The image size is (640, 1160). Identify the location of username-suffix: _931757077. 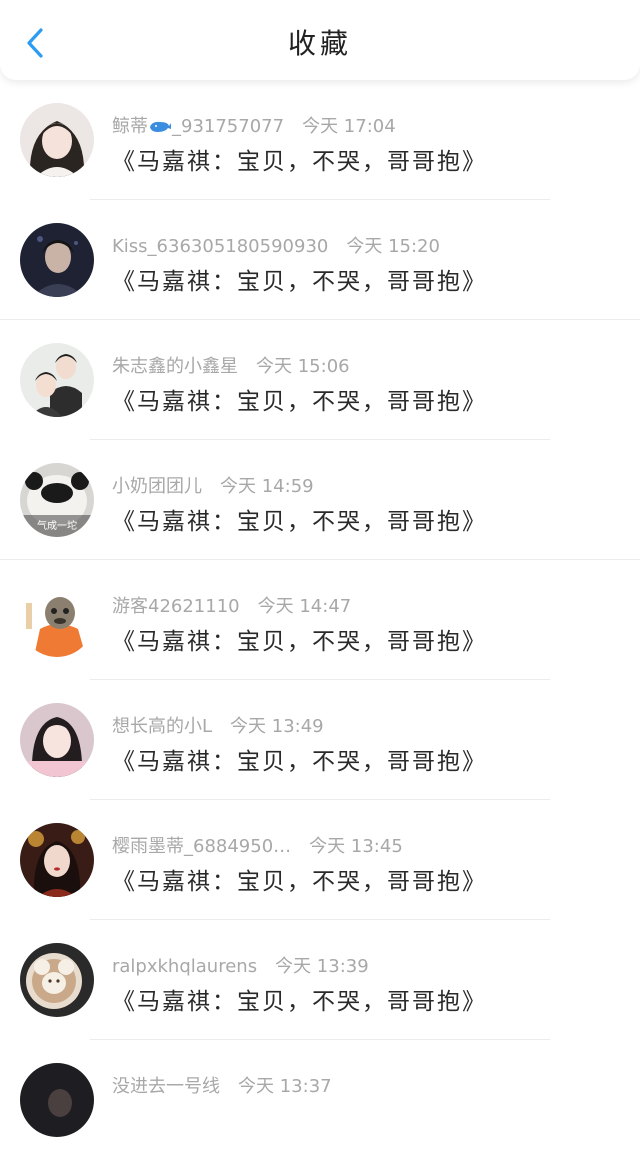
(228, 126).